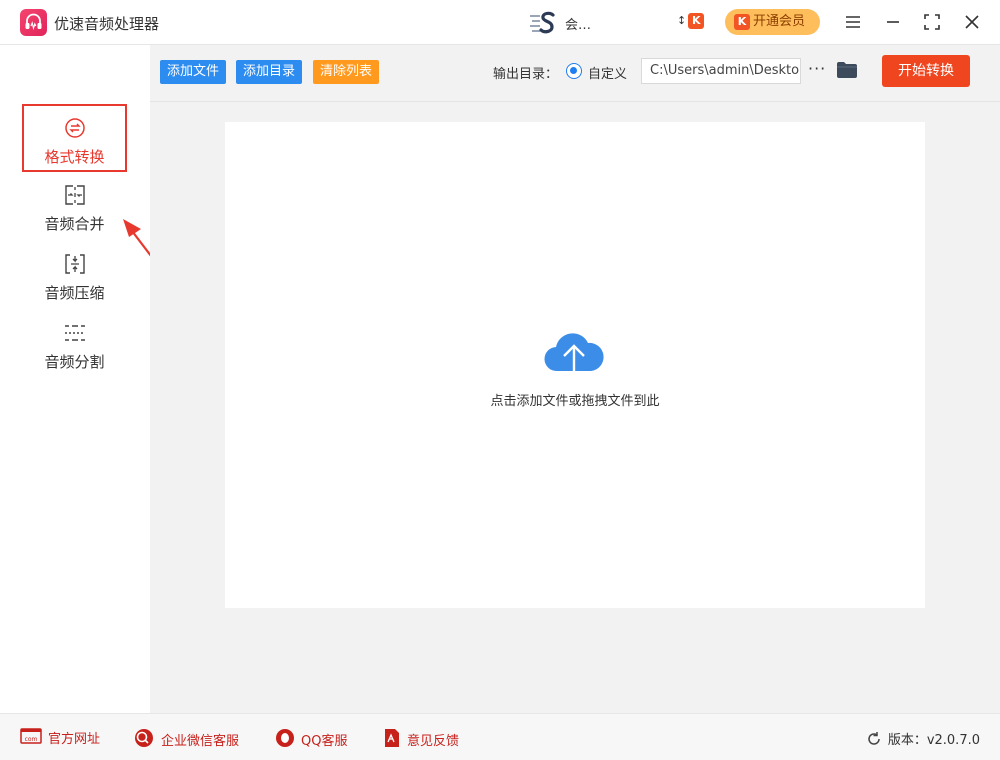 The image size is (1000, 760). I want to click on title-bar: 优速音频处理器 会… ↕ K K 开通会员, so click(500, 22).